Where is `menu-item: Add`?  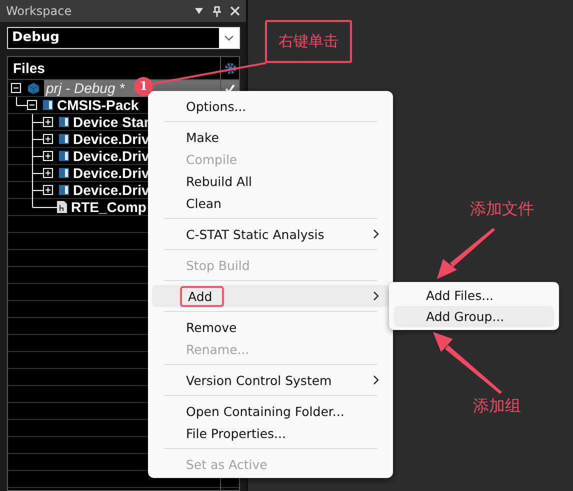 menu-item: Add is located at coordinates (270, 296).